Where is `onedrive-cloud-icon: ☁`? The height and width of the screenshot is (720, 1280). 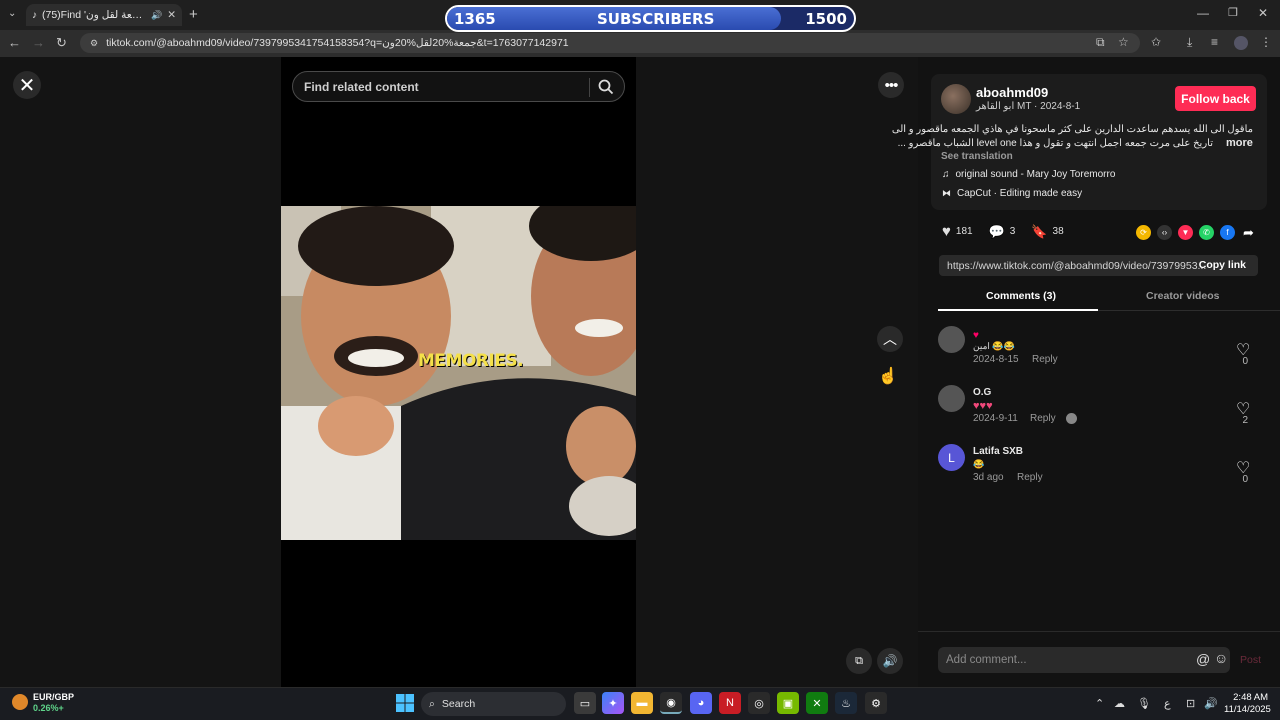 onedrive-cloud-icon: ☁ is located at coordinates (1119, 703).